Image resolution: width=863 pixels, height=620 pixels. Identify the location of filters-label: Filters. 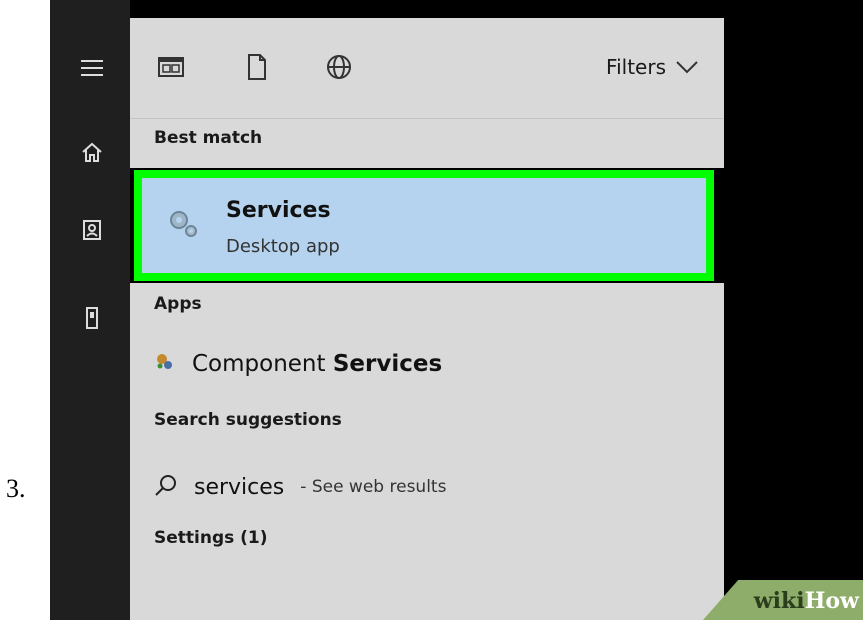
(636, 67).